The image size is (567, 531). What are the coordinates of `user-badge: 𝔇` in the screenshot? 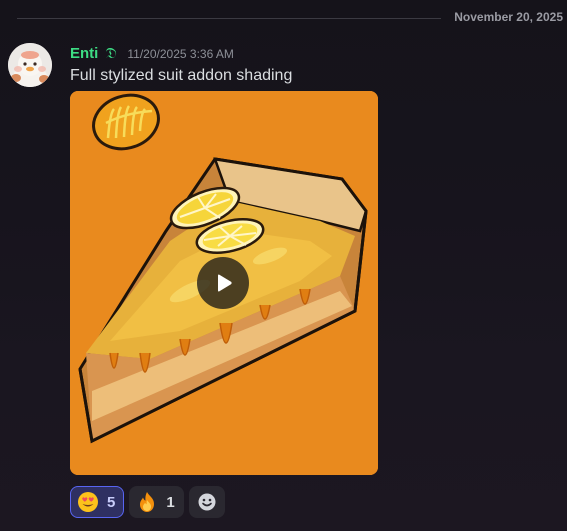 It's located at (111, 53).